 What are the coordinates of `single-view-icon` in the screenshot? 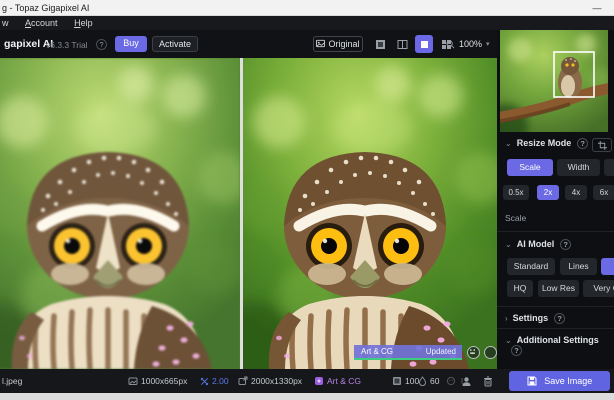 It's located at (380, 44).